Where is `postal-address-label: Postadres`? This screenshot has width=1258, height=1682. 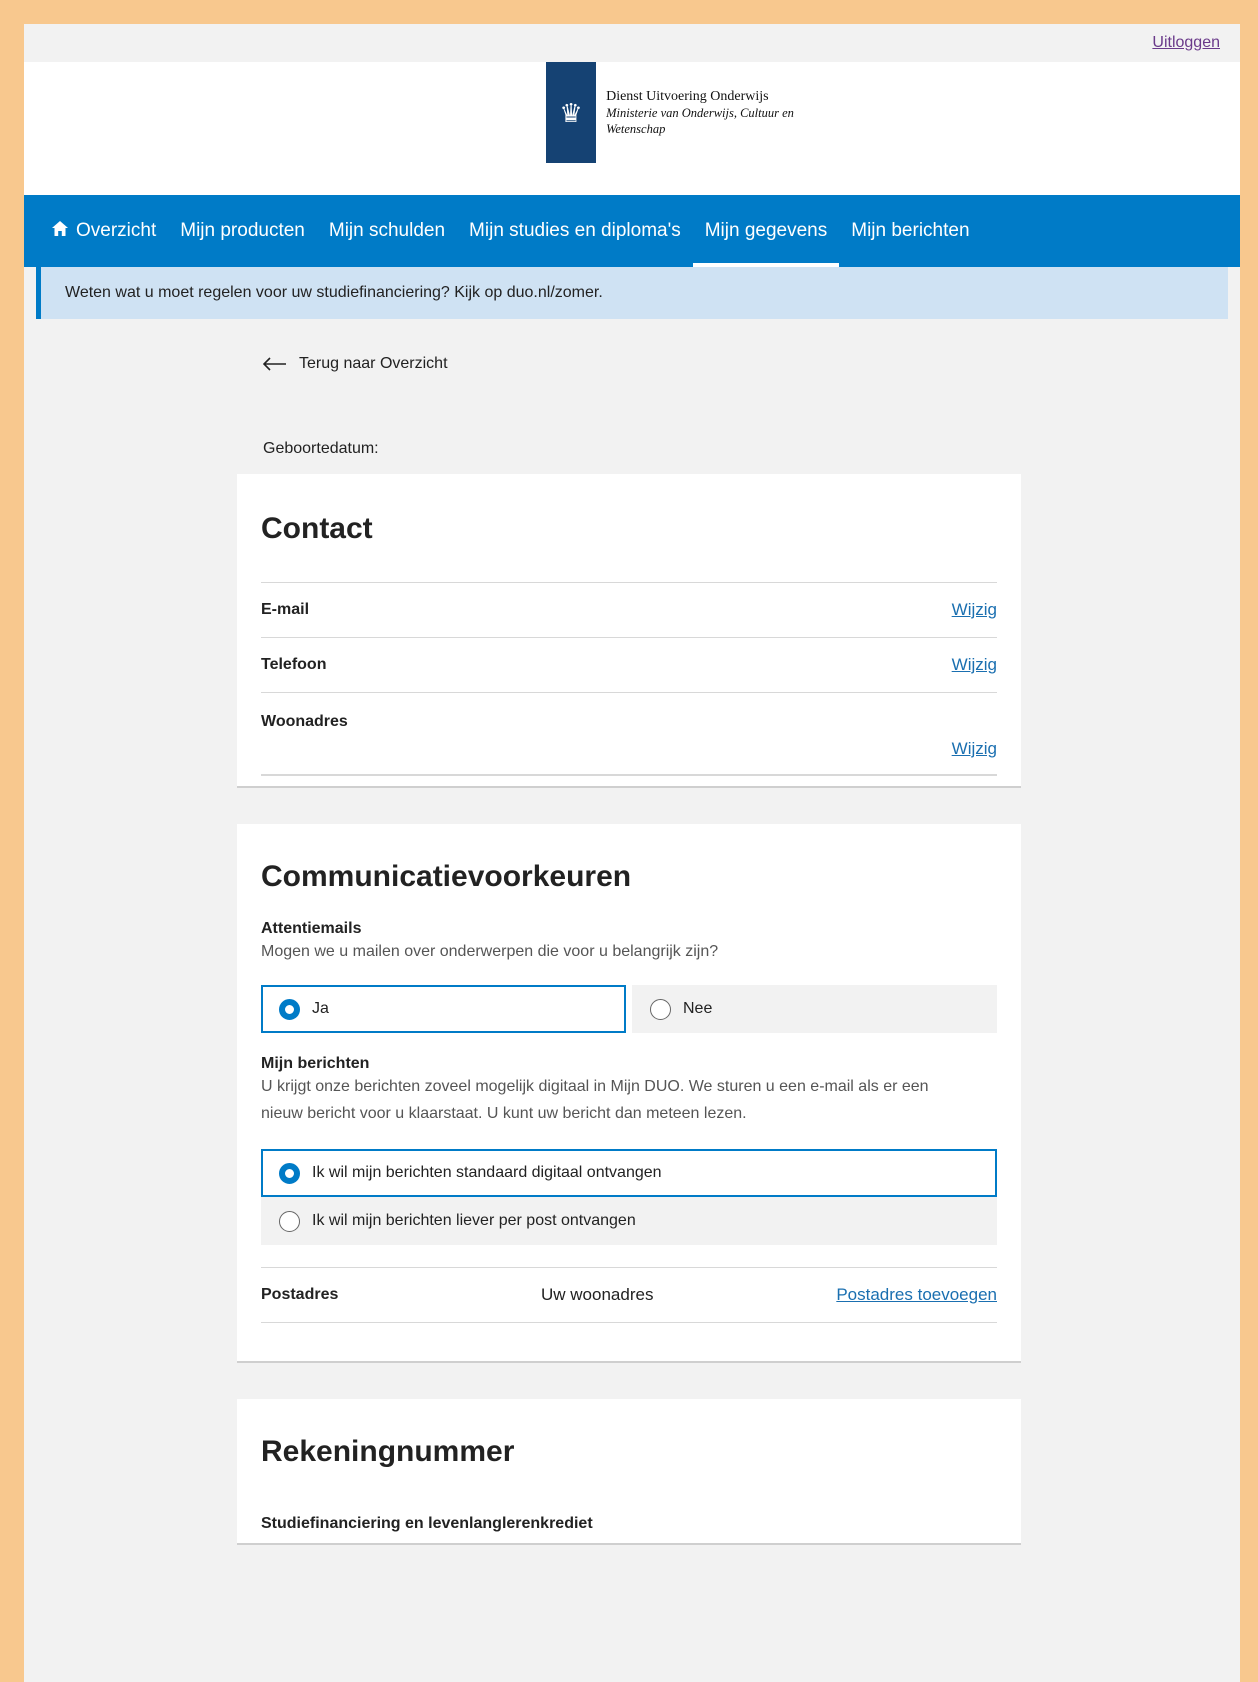
postal-address-label: Postadres is located at coordinates (300, 1294).